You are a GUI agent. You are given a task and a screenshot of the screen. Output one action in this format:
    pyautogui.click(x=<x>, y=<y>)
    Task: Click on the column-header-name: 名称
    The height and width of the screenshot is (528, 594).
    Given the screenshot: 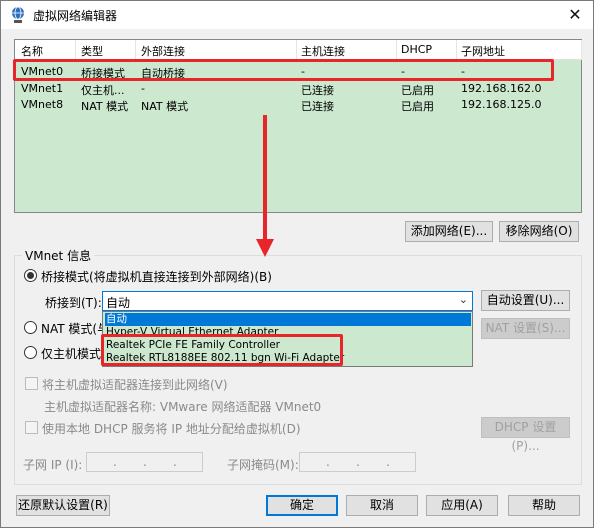 What is the action you would take?
    pyautogui.click(x=32, y=51)
    